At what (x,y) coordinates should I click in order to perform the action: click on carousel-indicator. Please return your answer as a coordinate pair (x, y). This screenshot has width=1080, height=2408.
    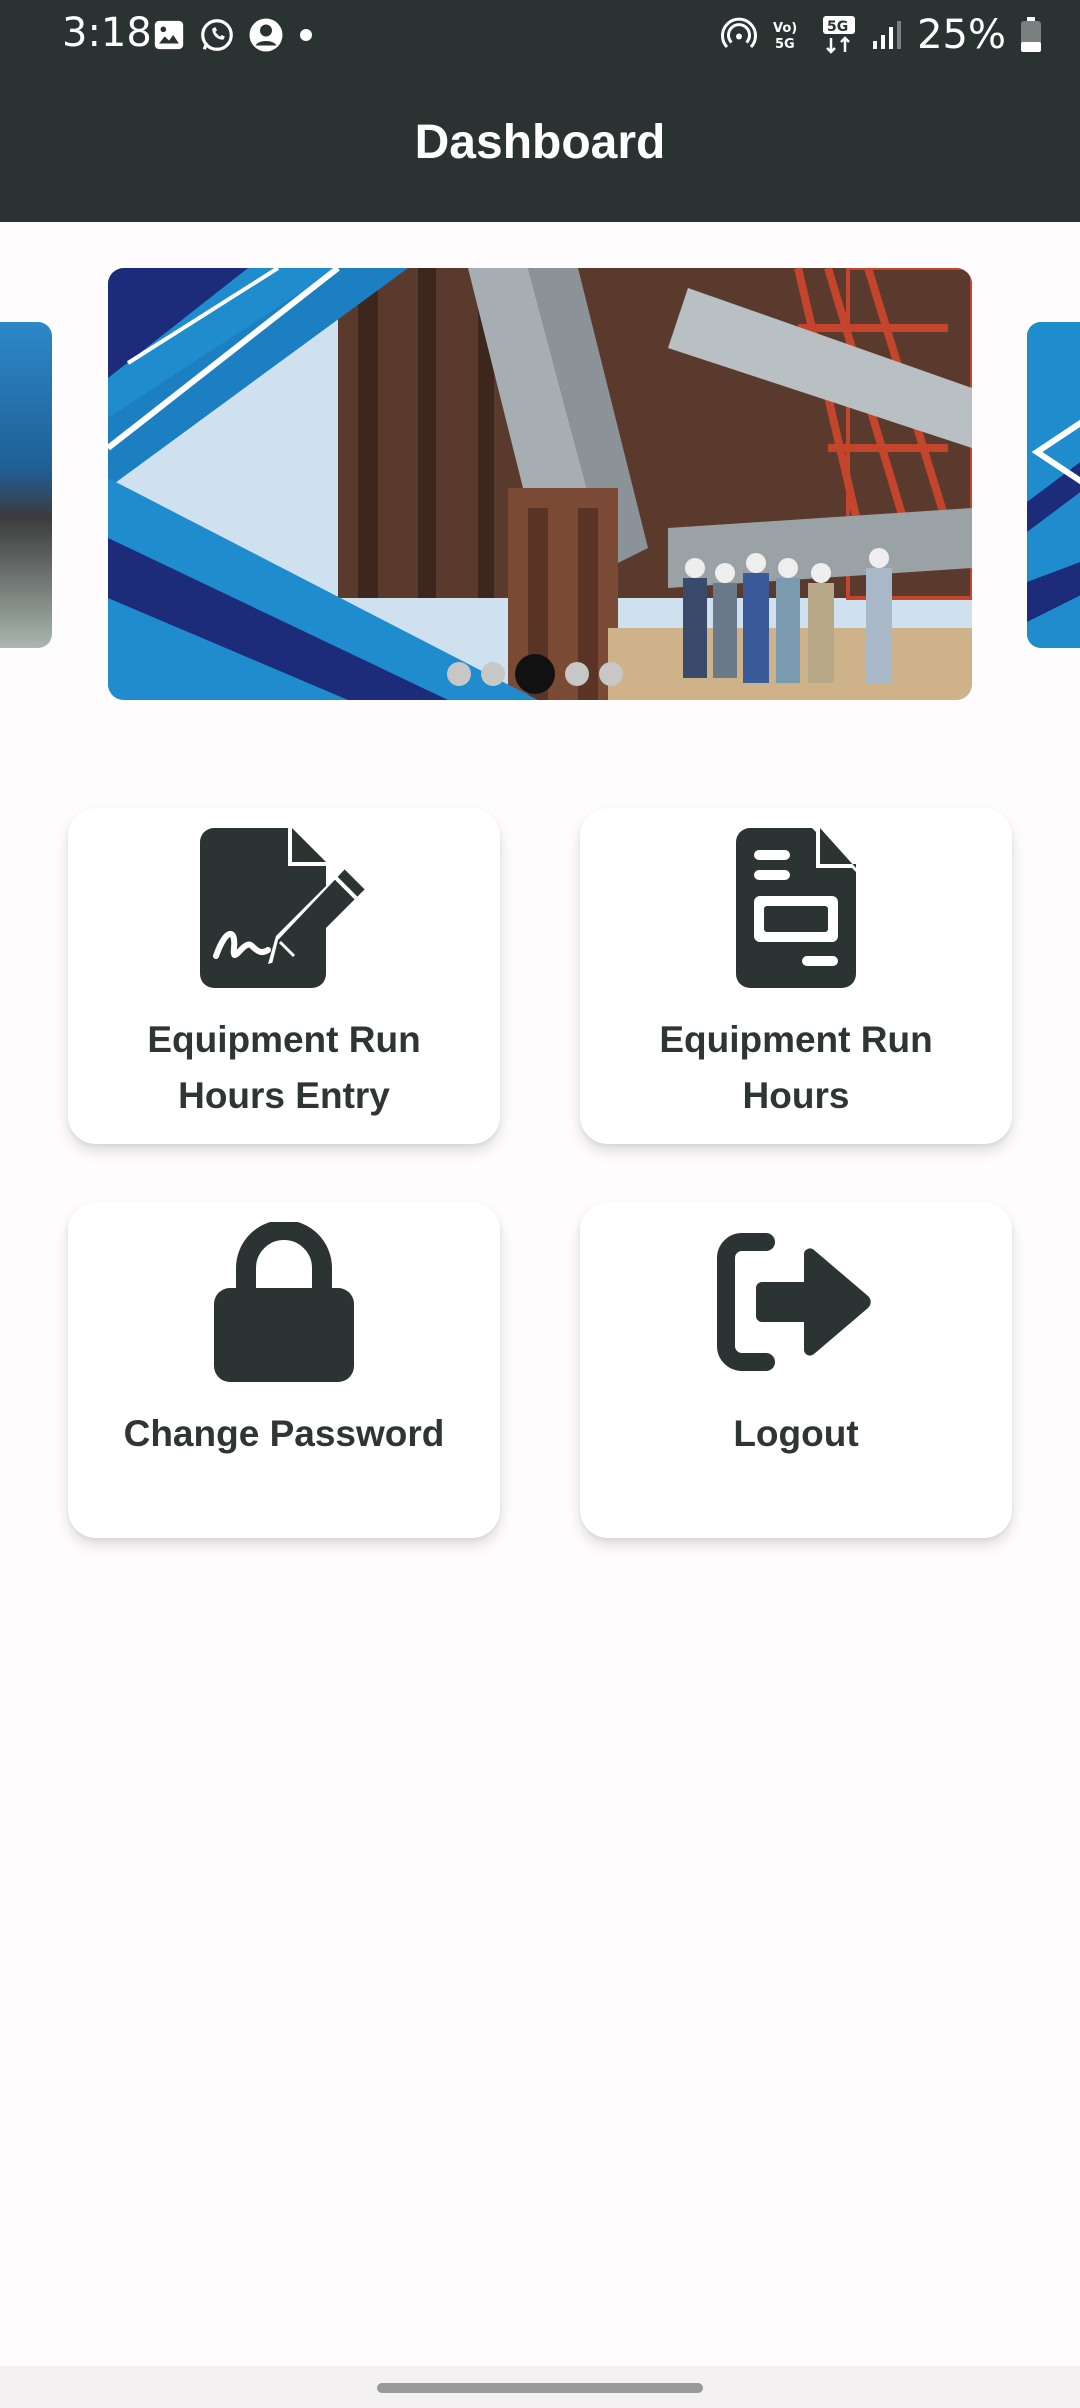
    Looking at the image, I should click on (540, 674).